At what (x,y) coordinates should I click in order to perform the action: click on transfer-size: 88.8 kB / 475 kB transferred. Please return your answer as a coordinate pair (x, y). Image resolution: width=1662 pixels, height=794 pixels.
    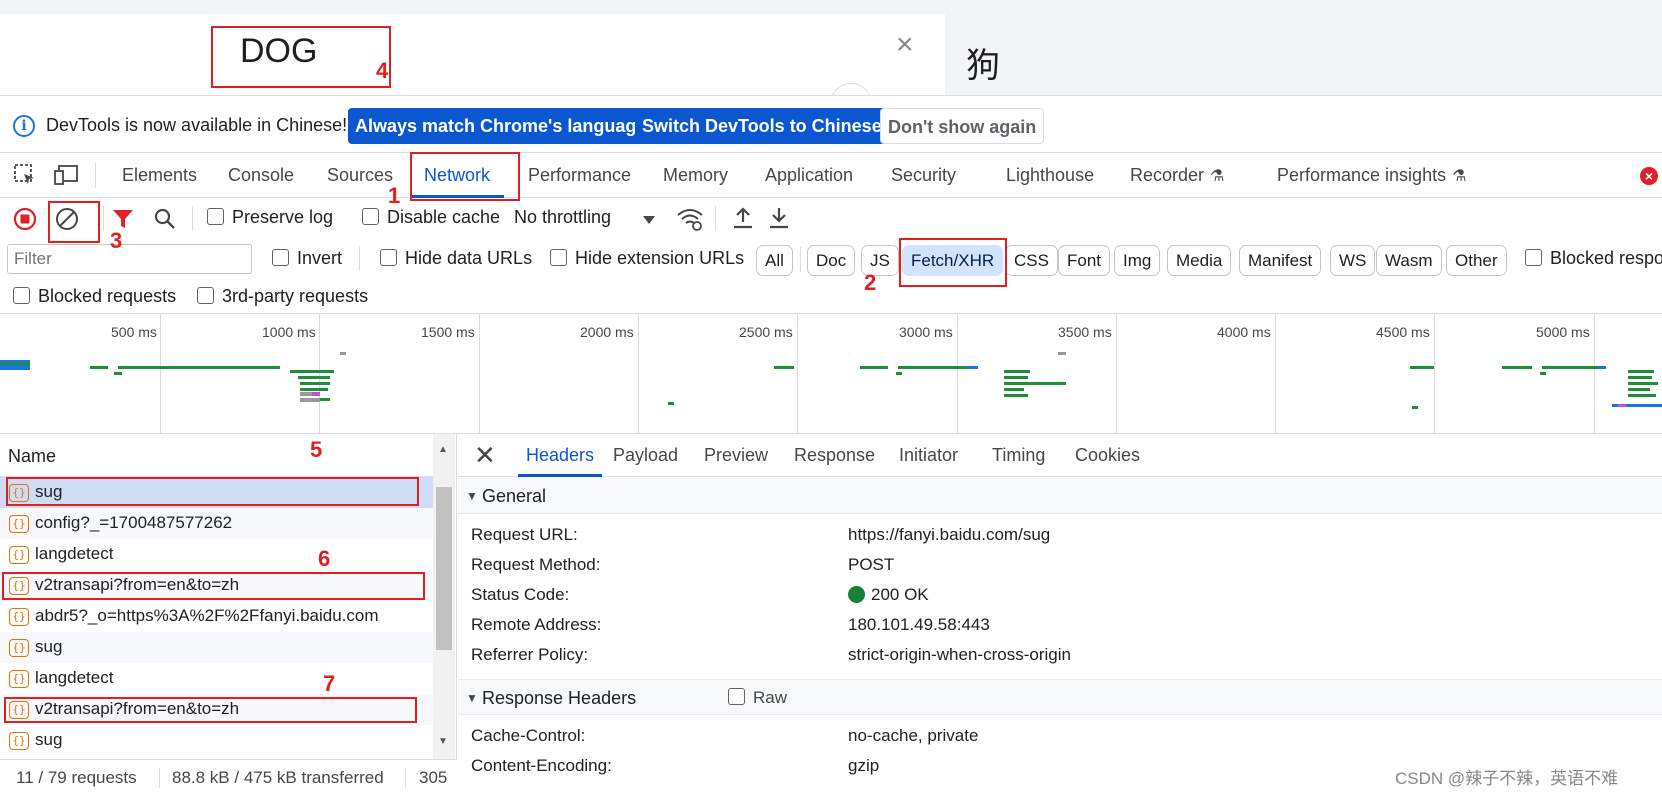
    Looking at the image, I should click on (278, 777).